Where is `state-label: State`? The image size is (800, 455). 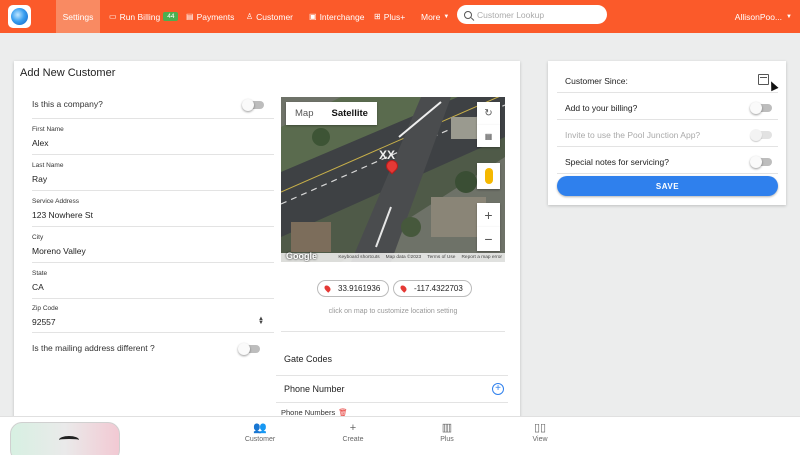 state-label: State is located at coordinates (40, 273).